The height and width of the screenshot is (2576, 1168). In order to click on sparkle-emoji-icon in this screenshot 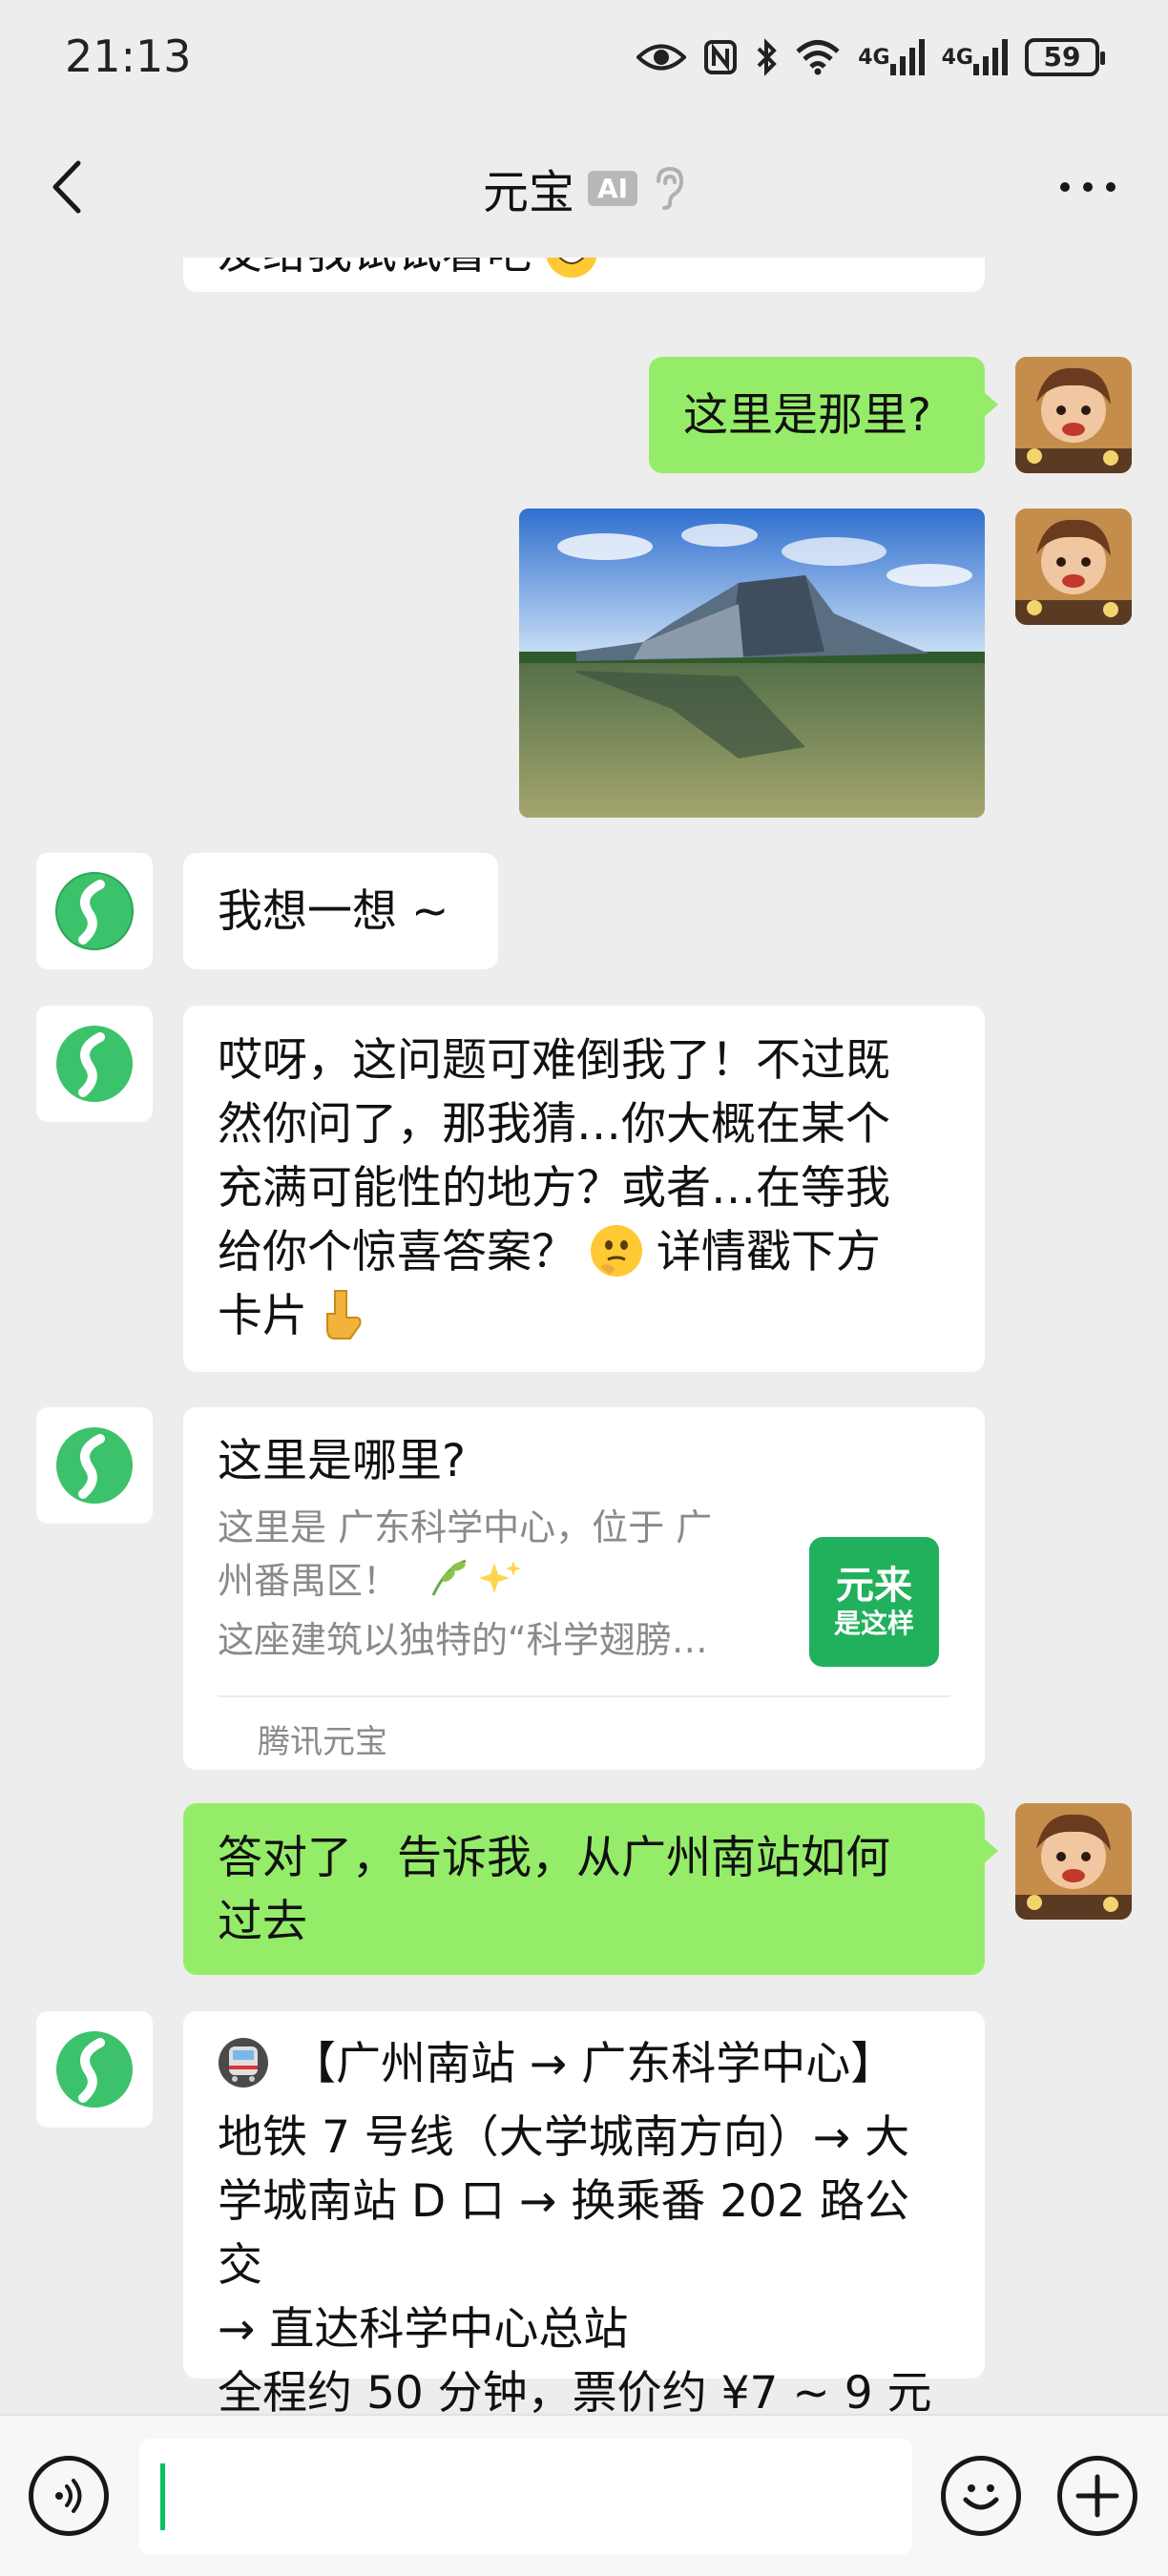, I will do `click(475, 1585)`.